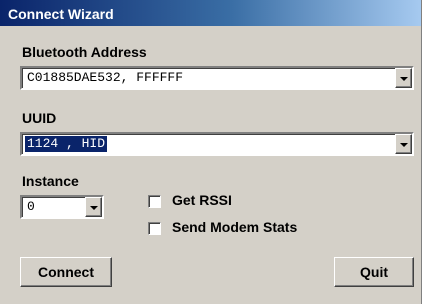 The image size is (422, 304). Describe the element at coordinates (50, 181) in the screenshot. I see `instance-label: Instance` at that location.